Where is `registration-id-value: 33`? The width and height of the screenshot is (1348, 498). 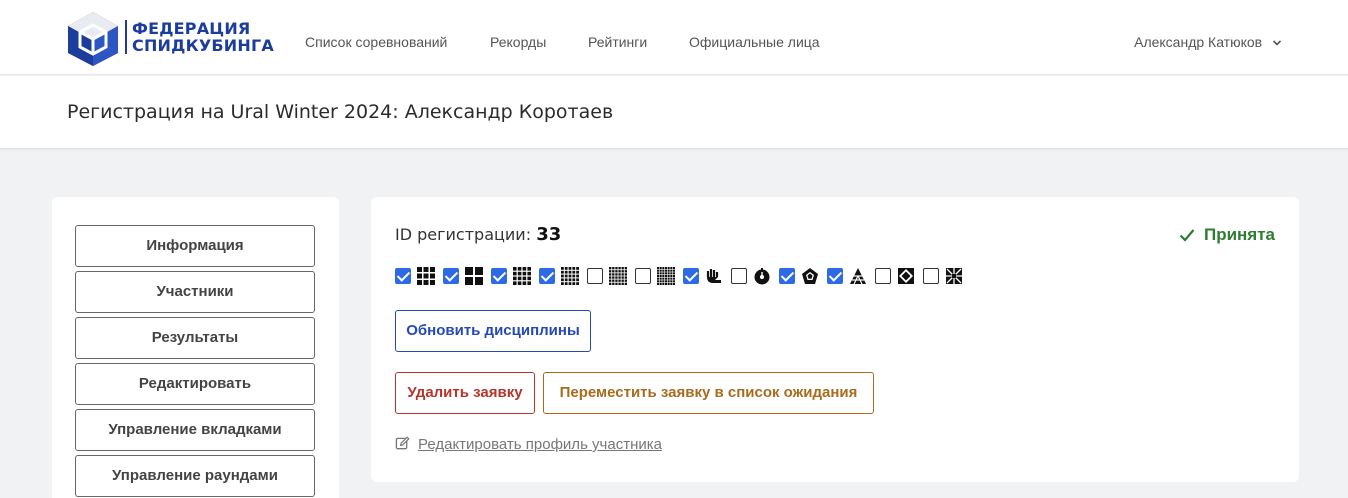 registration-id-value: 33 is located at coordinates (549, 234).